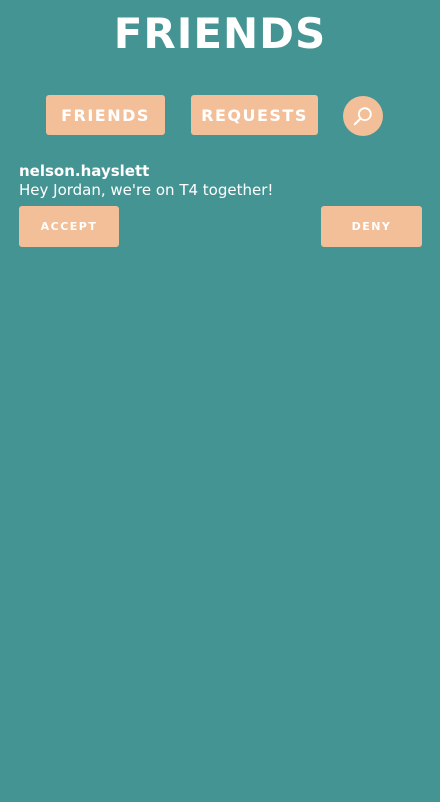 This screenshot has width=440, height=802. What do you see at coordinates (105, 115) in the screenshot?
I see `tab-friends: FRIENDS` at bounding box center [105, 115].